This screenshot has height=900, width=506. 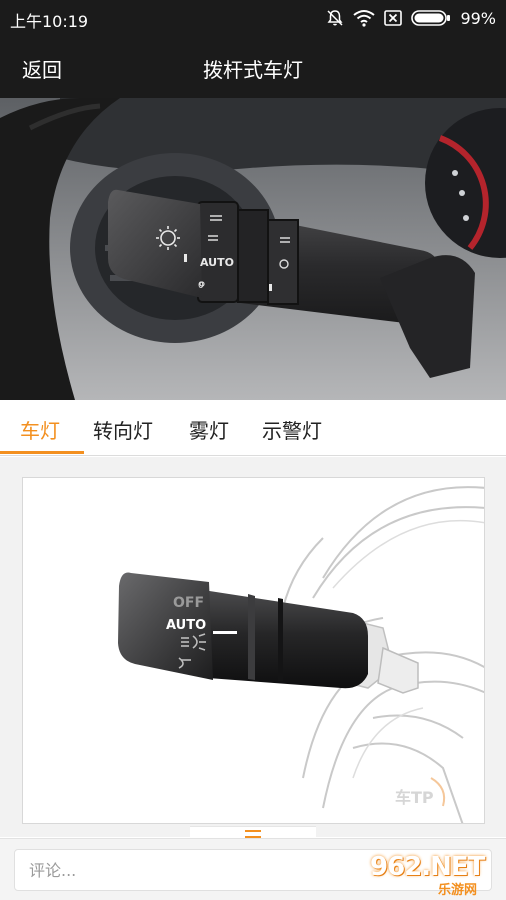 What do you see at coordinates (431, 18) in the screenshot?
I see `battery-icon` at bounding box center [431, 18].